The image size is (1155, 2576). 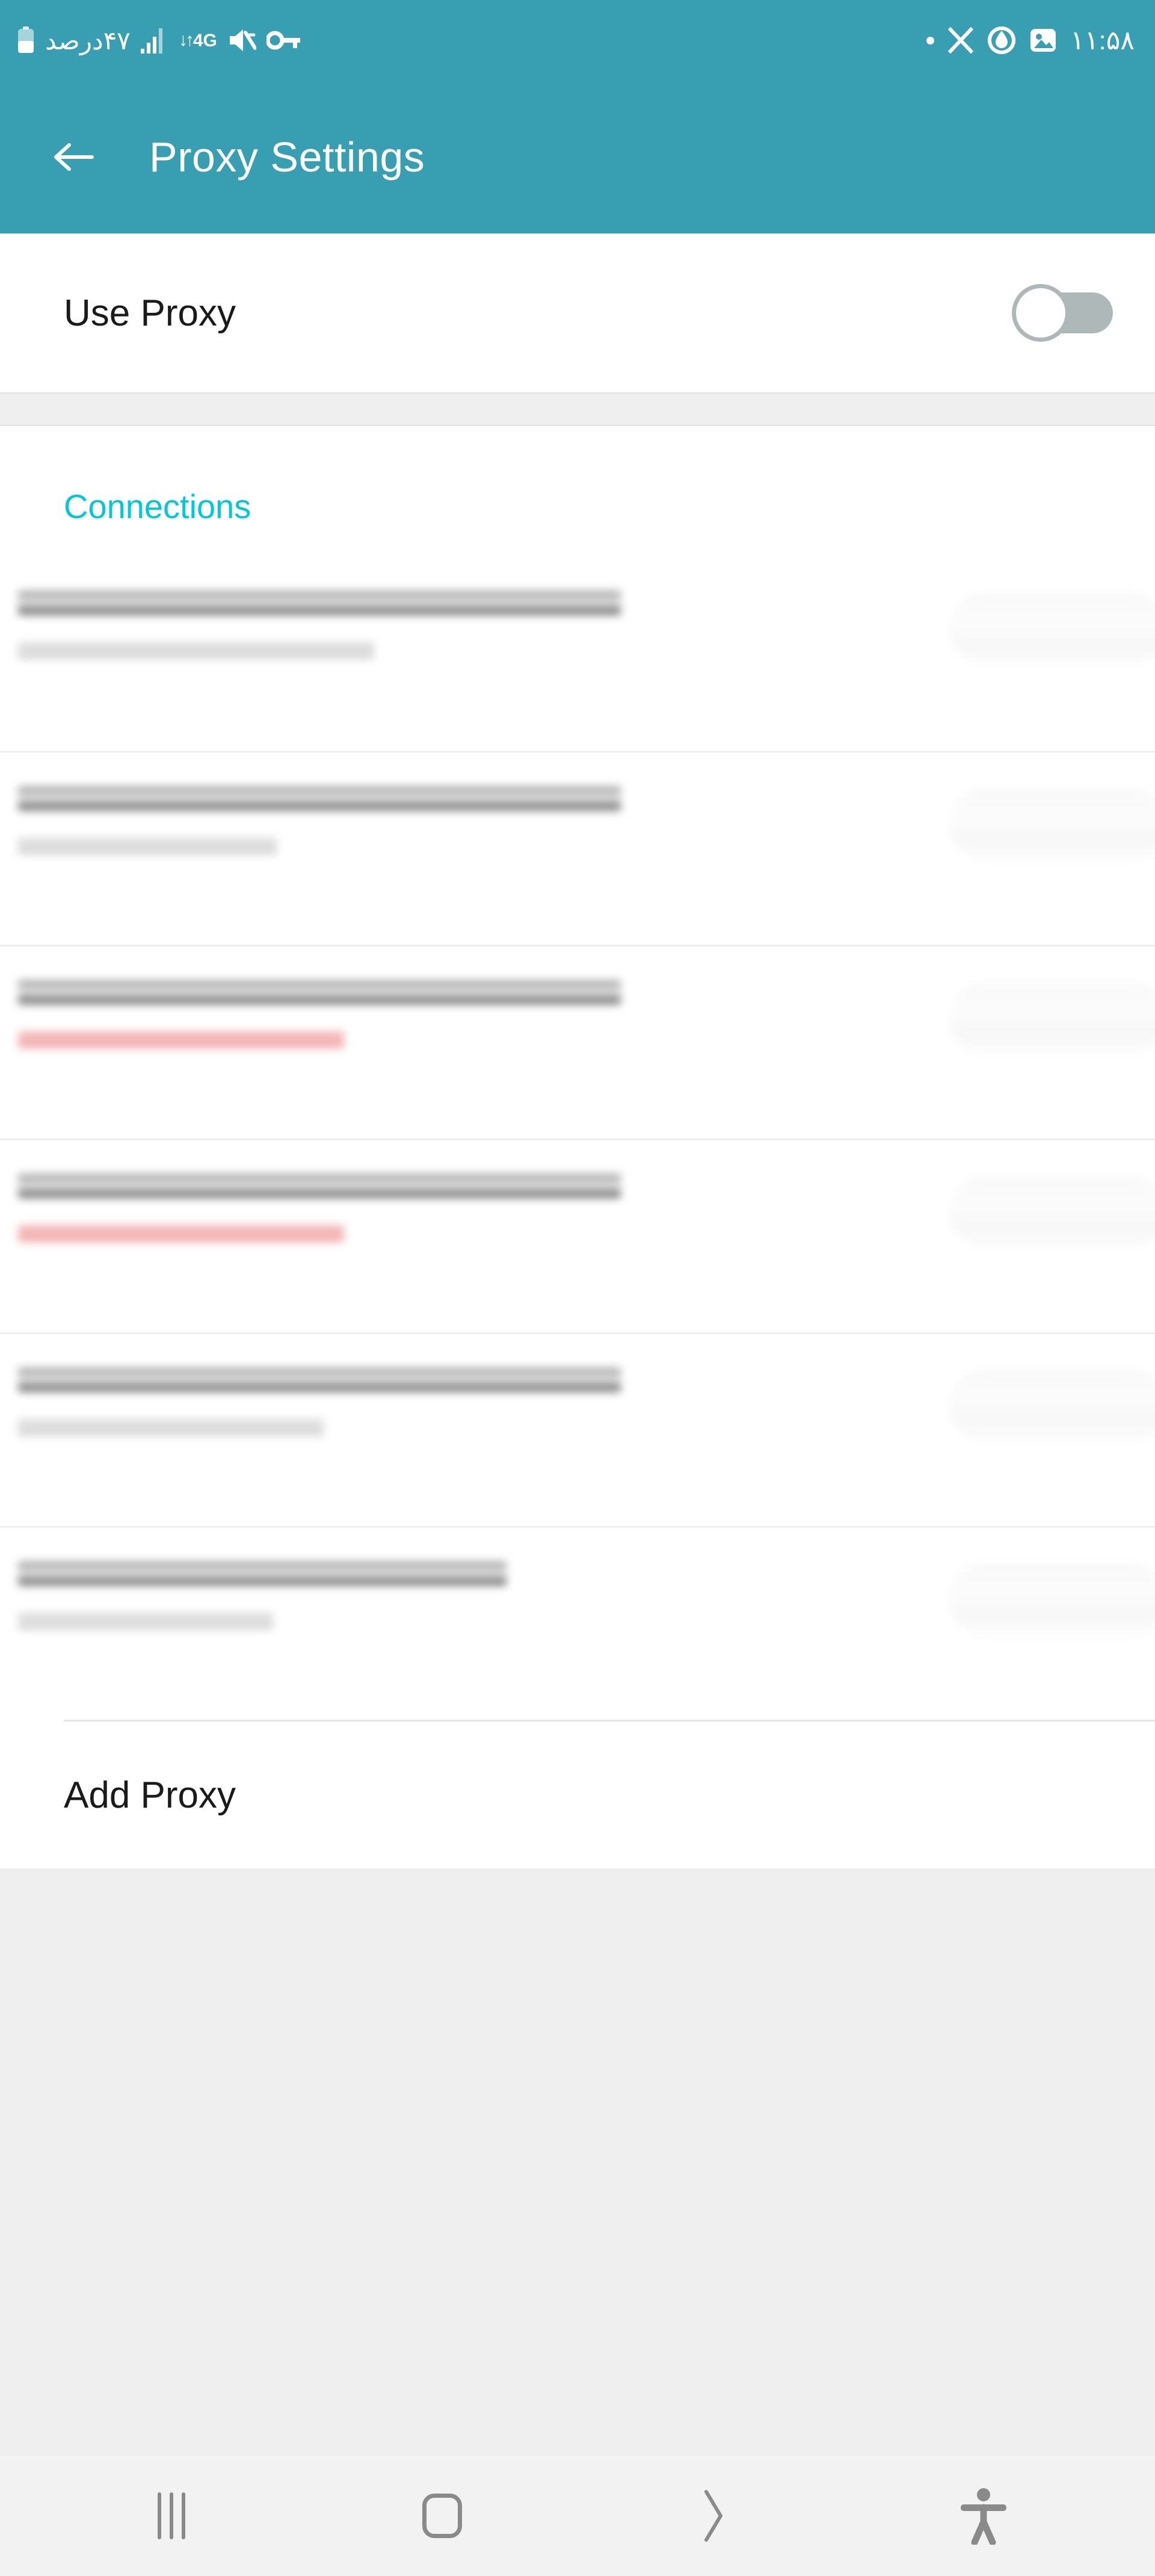 I want to click on connections-section-title: Connections, so click(x=578, y=475).